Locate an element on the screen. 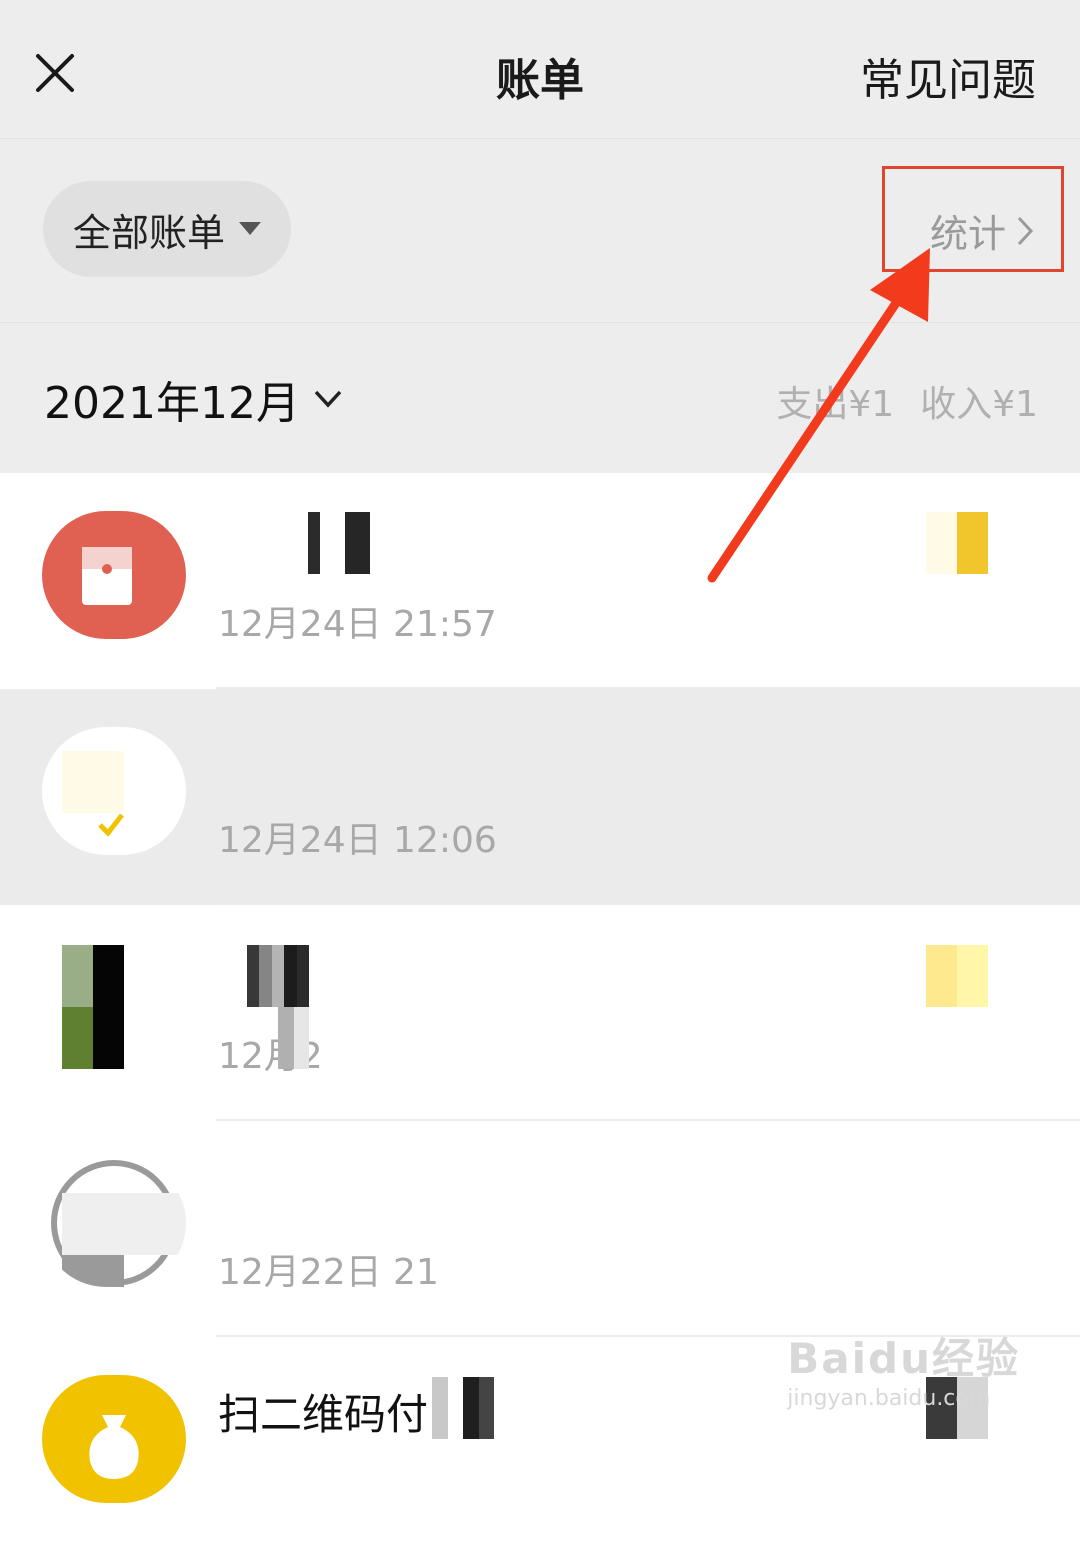 The image size is (1080, 1553). expense-total: 支出¥1 is located at coordinates (835, 404).